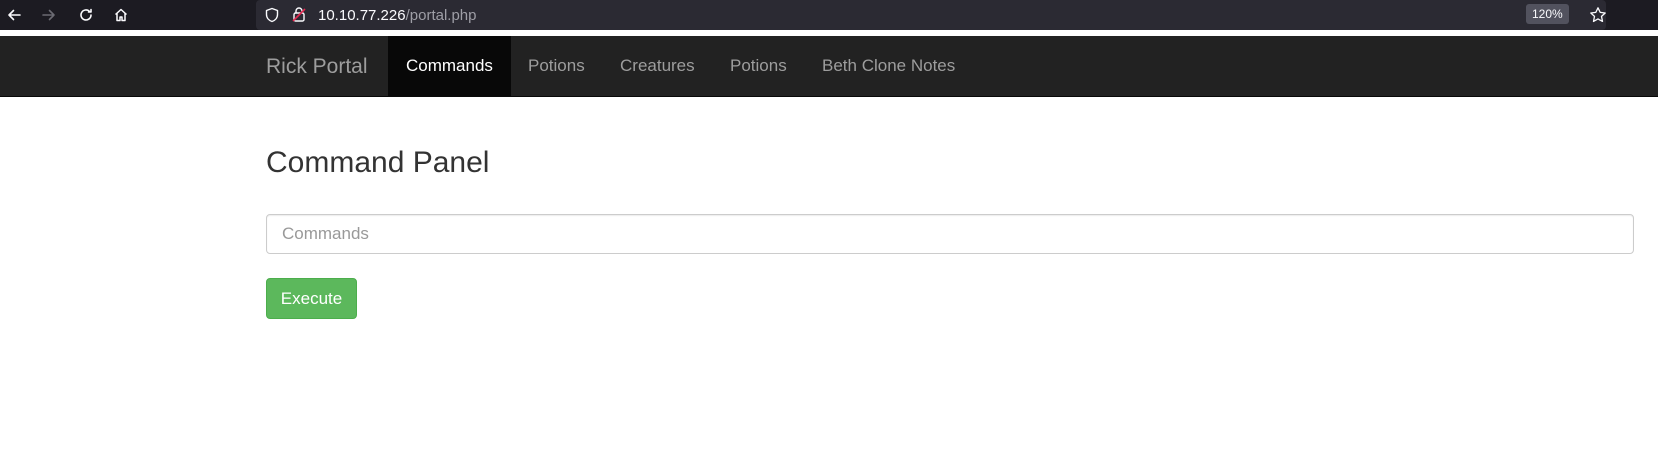 The height and width of the screenshot is (456, 1658). Describe the element at coordinates (758, 66) in the screenshot. I see `nav-link-potions-2: Potions` at that location.